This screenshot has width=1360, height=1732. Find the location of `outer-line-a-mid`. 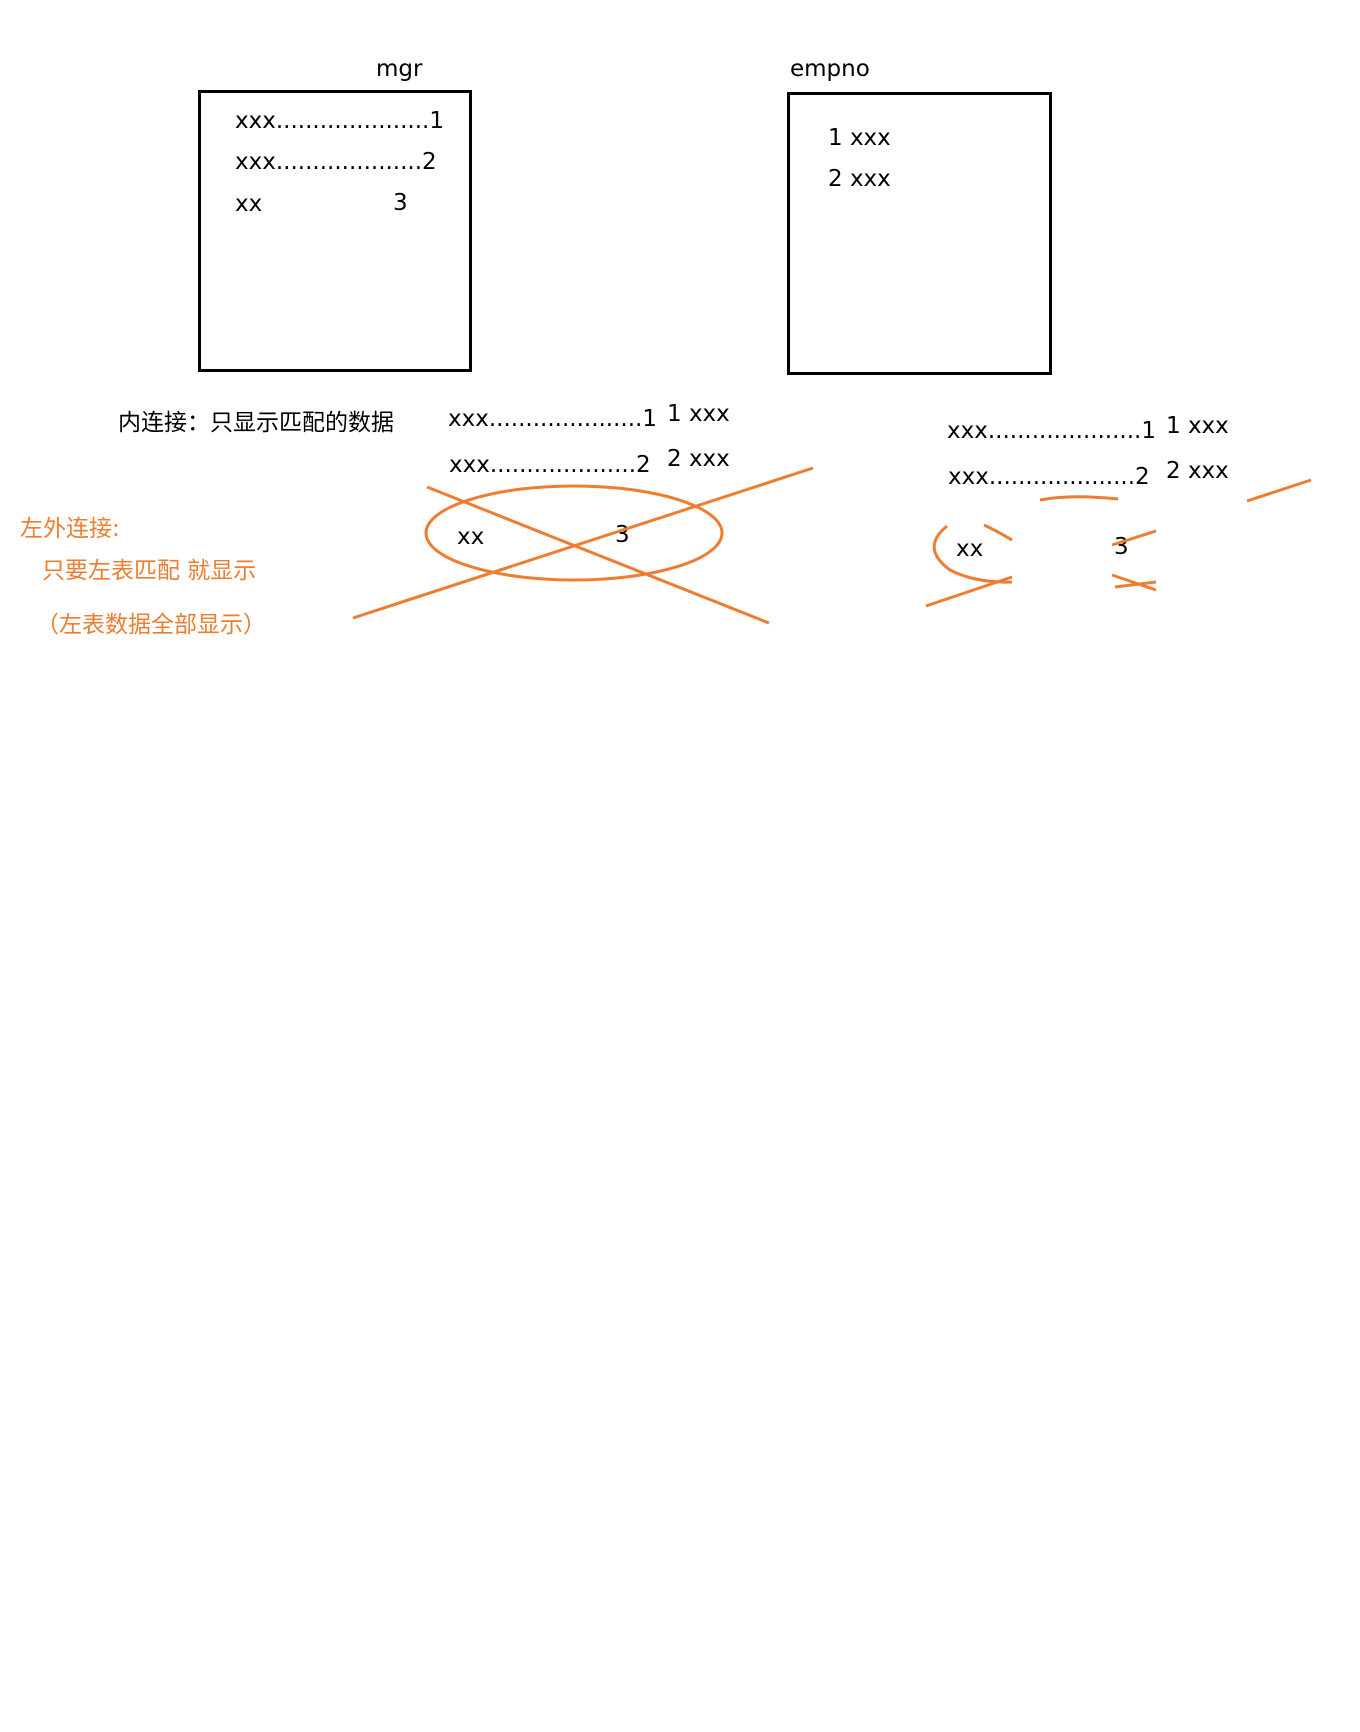

outer-line-a-mid is located at coordinates (1134, 538).